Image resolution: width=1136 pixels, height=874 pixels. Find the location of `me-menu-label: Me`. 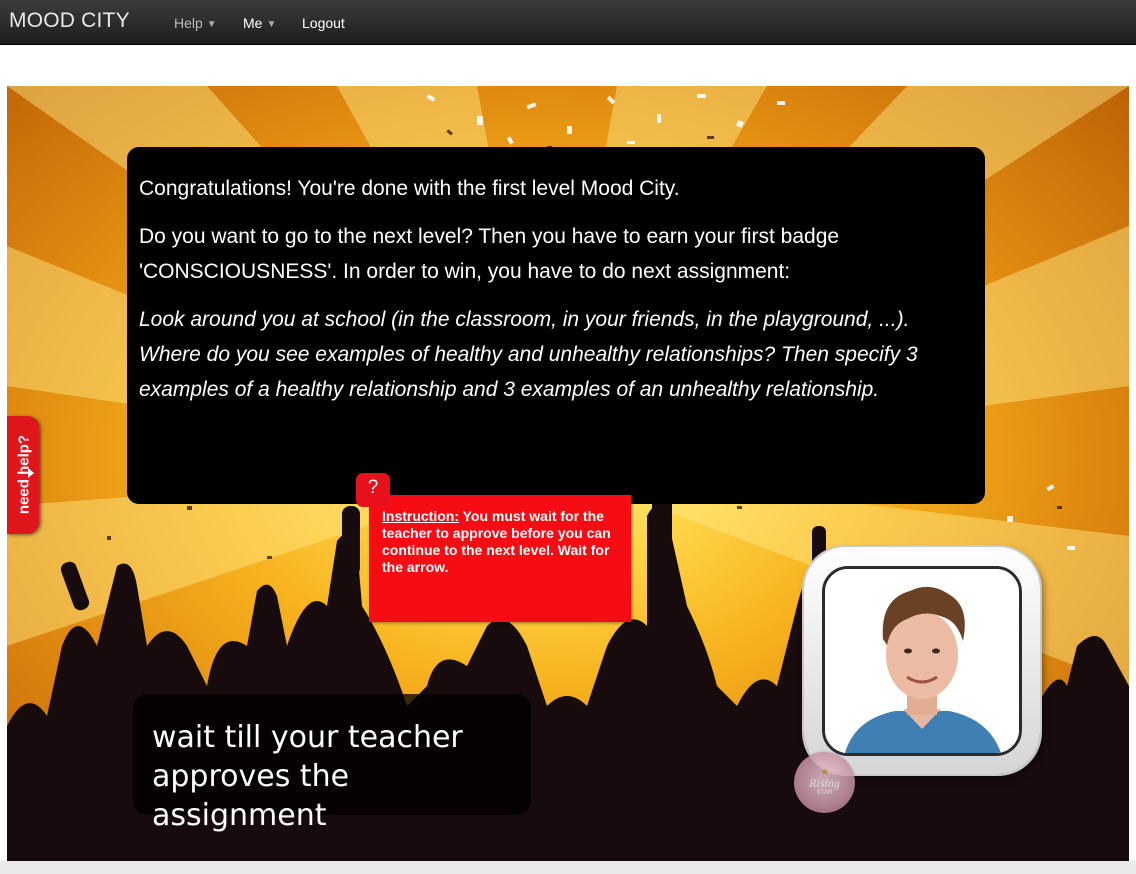

me-menu-label: Me is located at coordinates (253, 23).